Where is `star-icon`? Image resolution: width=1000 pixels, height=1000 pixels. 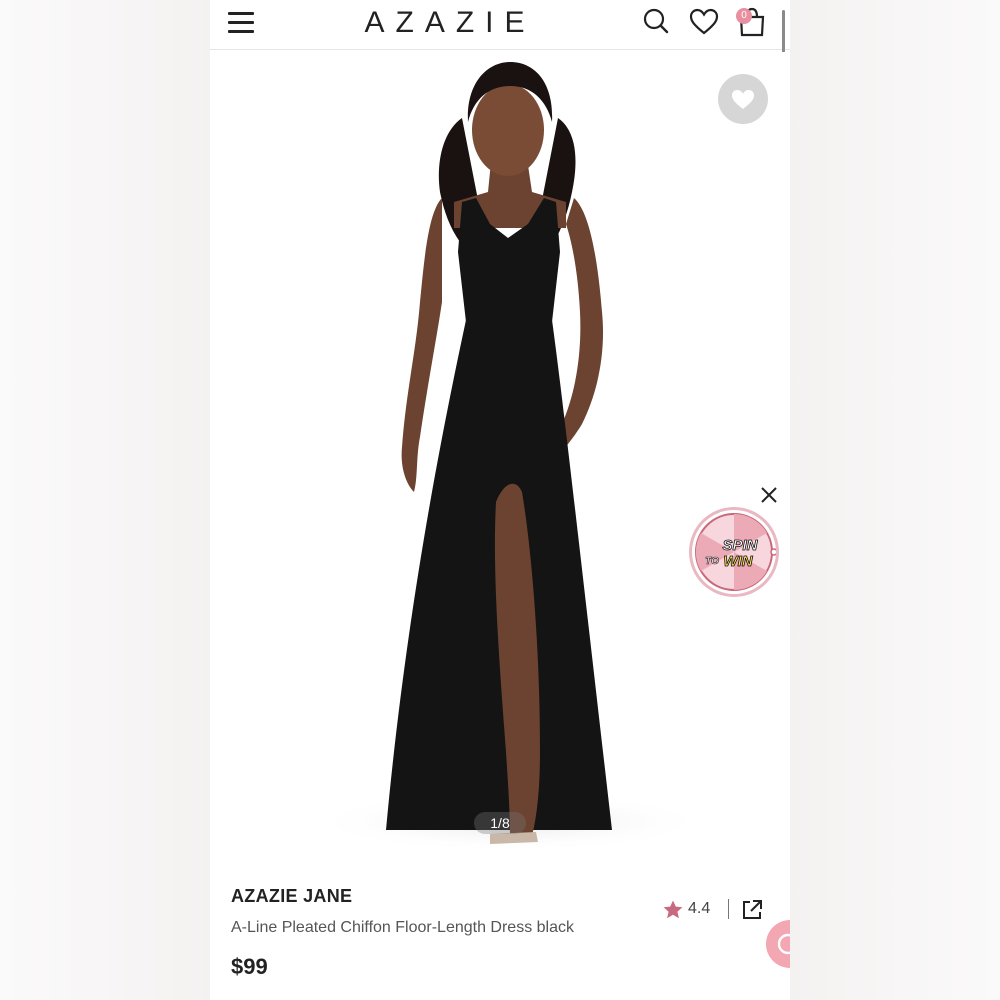 star-icon is located at coordinates (673, 909).